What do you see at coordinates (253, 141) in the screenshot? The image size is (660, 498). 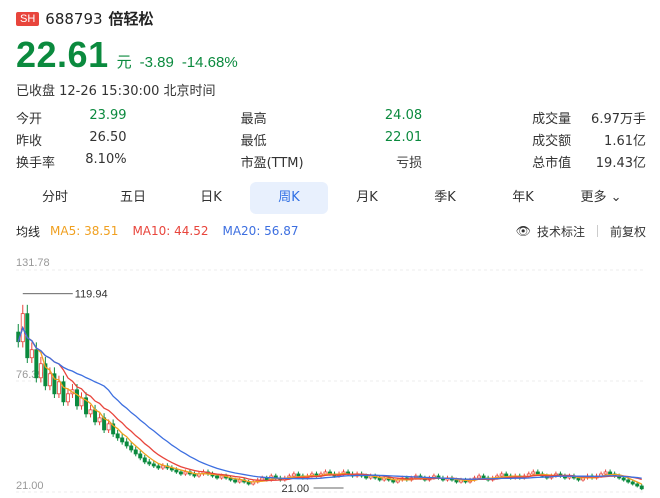 I see `stat-label: 最低` at bounding box center [253, 141].